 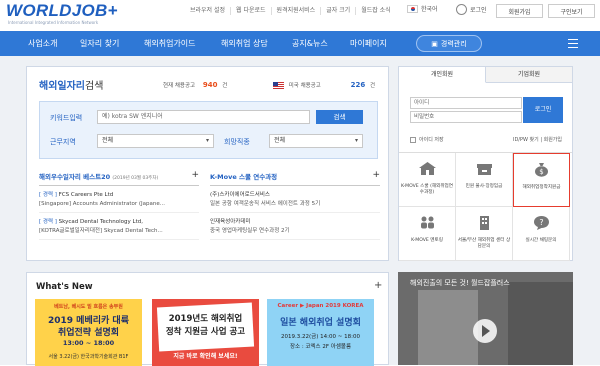 What do you see at coordinates (466, 117) in the screenshot?
I see `password-input: 비밀번호` at bounding box center [466, 117].